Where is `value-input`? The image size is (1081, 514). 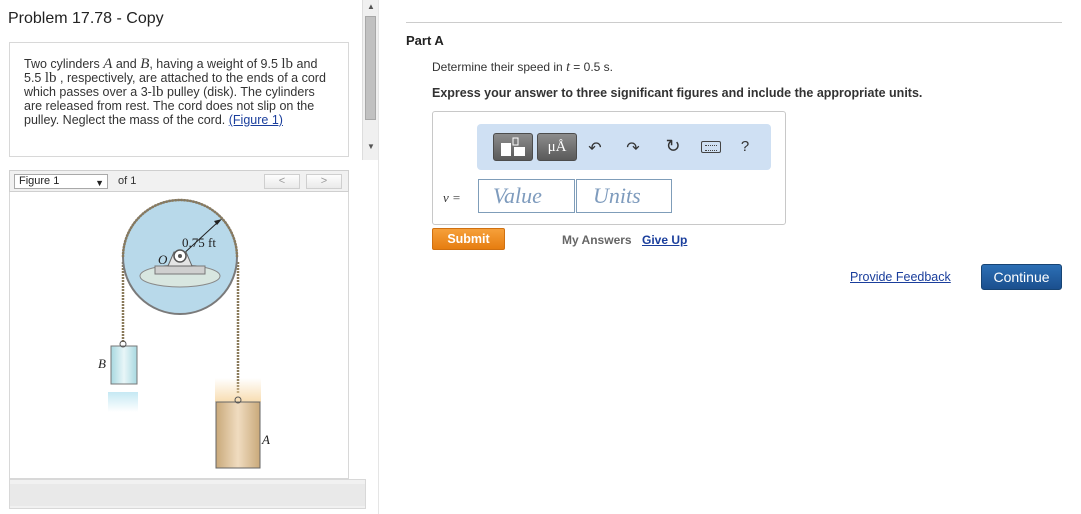 value-input is located at coordinates (526, 196).